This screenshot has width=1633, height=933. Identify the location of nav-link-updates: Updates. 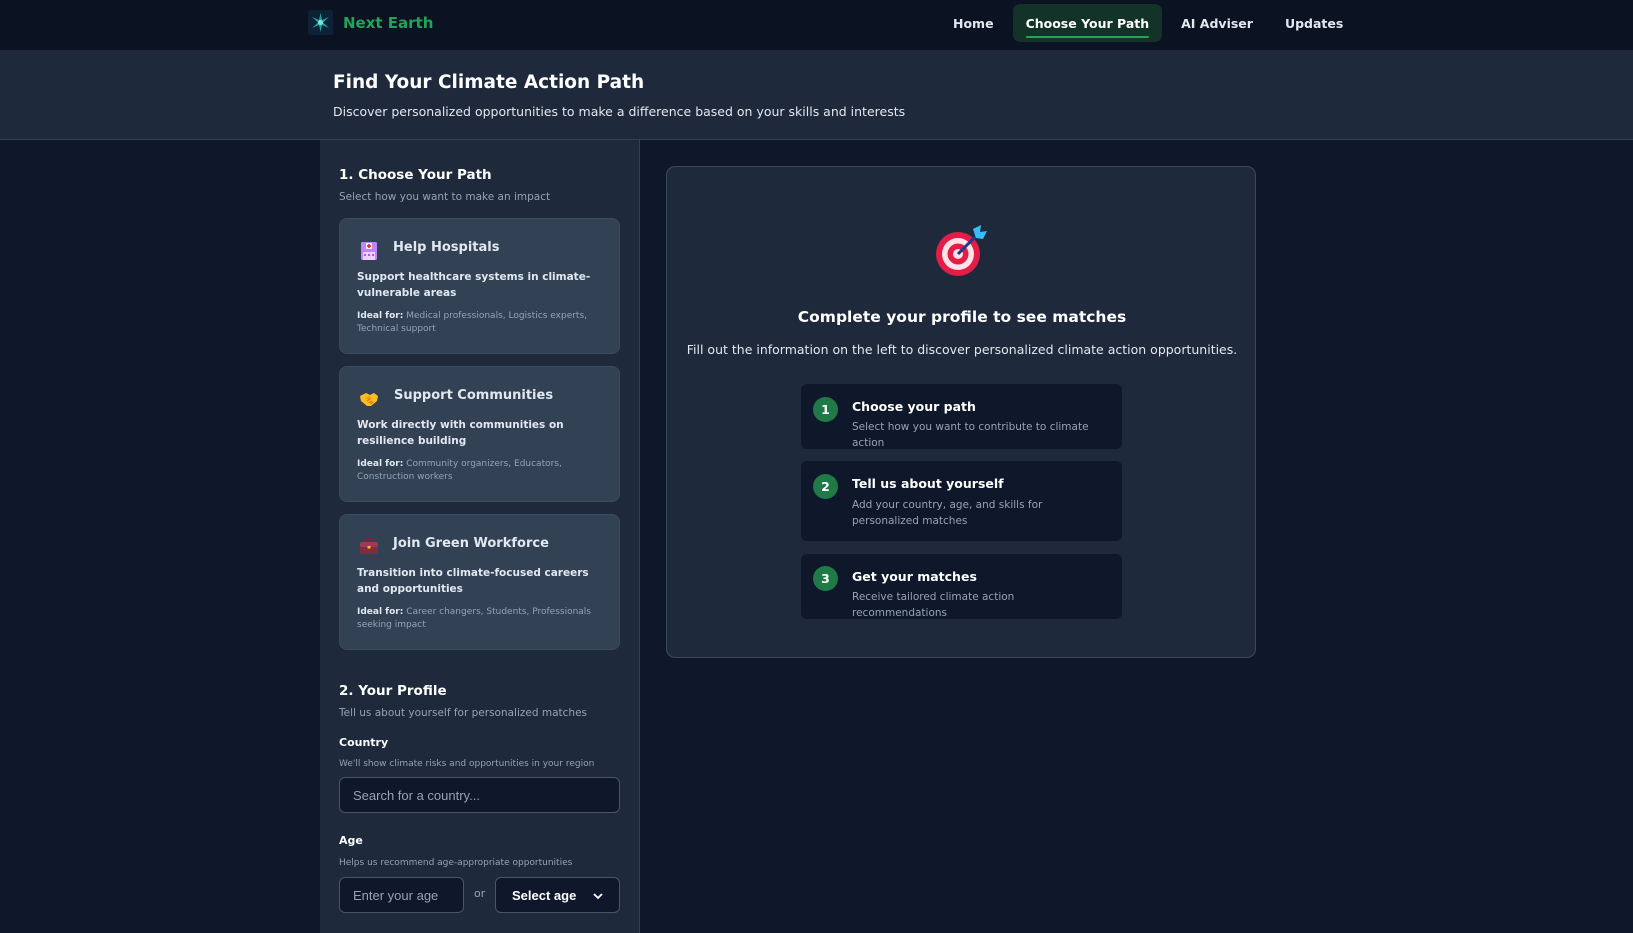
(1314, 23).